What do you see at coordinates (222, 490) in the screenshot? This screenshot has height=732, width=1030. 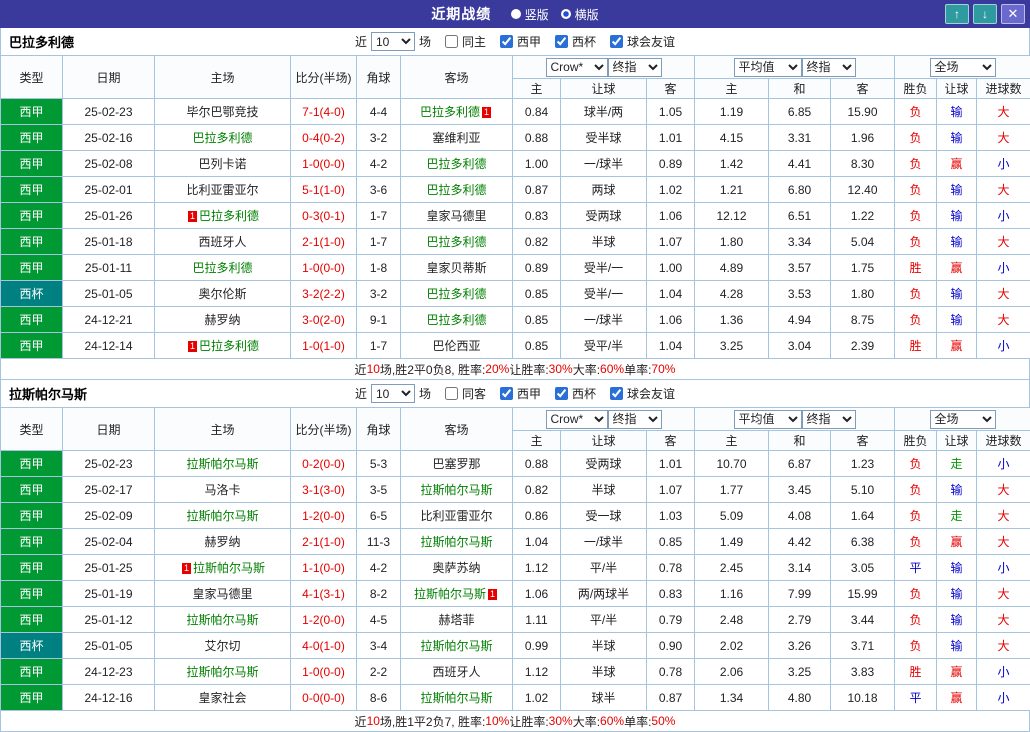 I see `home-team-link: 马洛卡` at bounding box center [222, 490].